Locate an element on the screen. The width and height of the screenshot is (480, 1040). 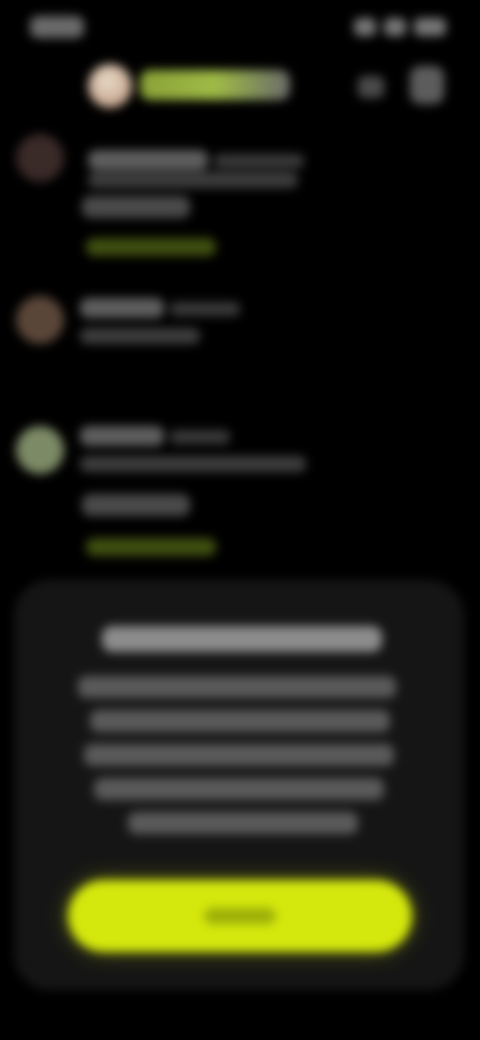
action-icon is located at coordinates (371, 87).